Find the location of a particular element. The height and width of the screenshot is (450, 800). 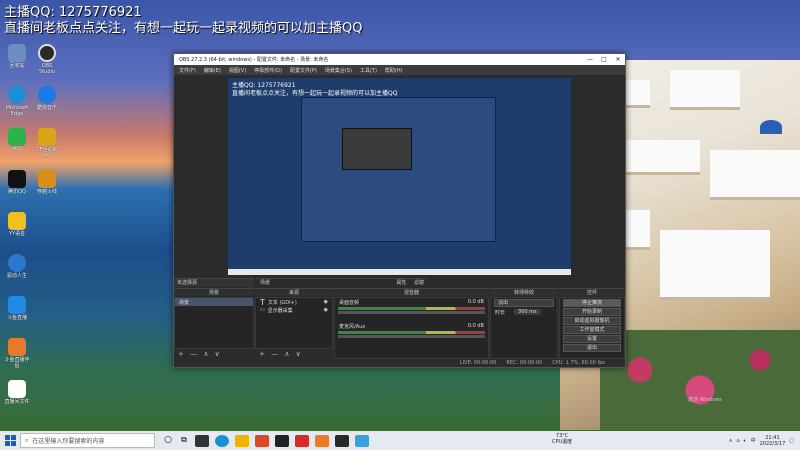

volume-slider-mic is located at coordinates (411, 336).